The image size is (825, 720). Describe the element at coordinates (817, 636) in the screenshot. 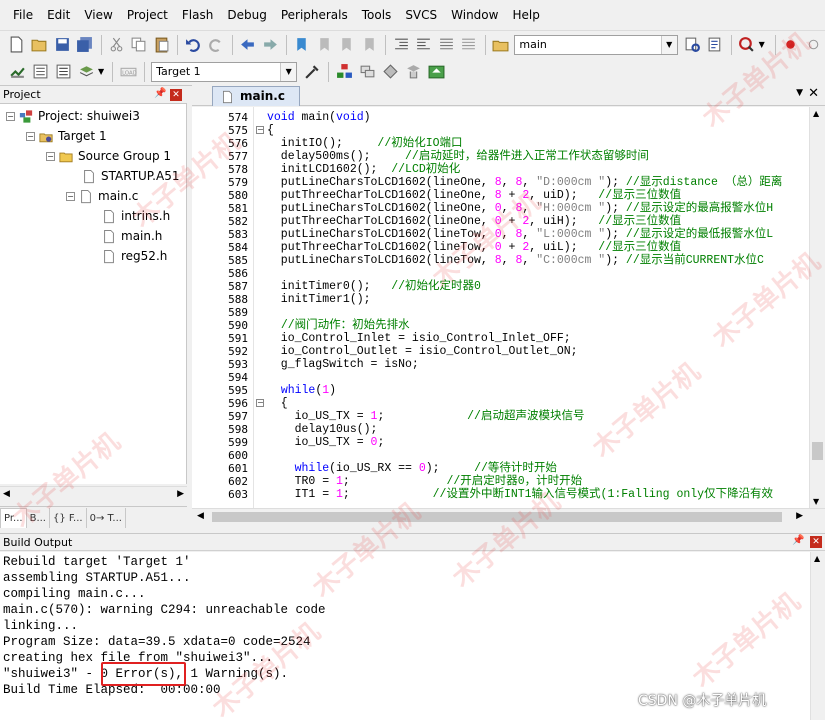

I see `build-output-vscrollbar: ▲` at that location.